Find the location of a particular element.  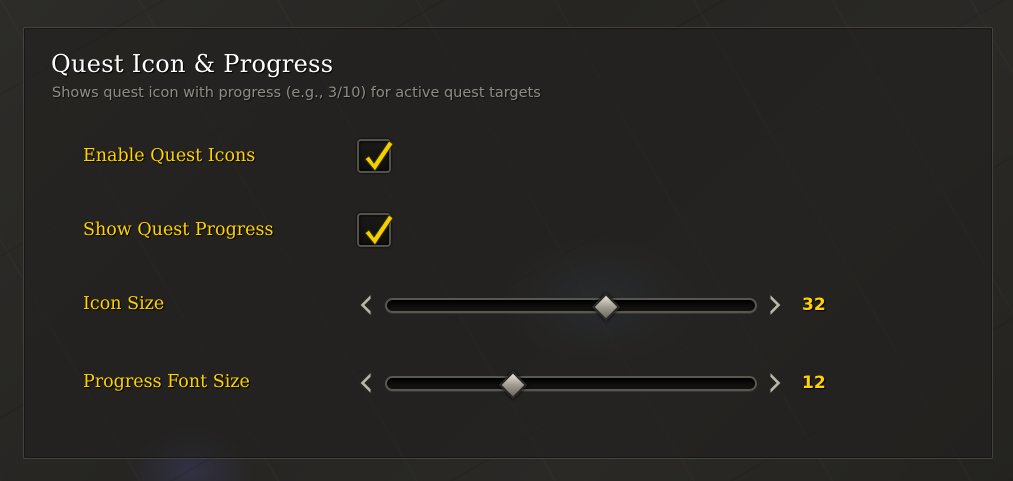

enable-quest-icons-label: Enable Quest Icons is located at coordinates (169, 156).